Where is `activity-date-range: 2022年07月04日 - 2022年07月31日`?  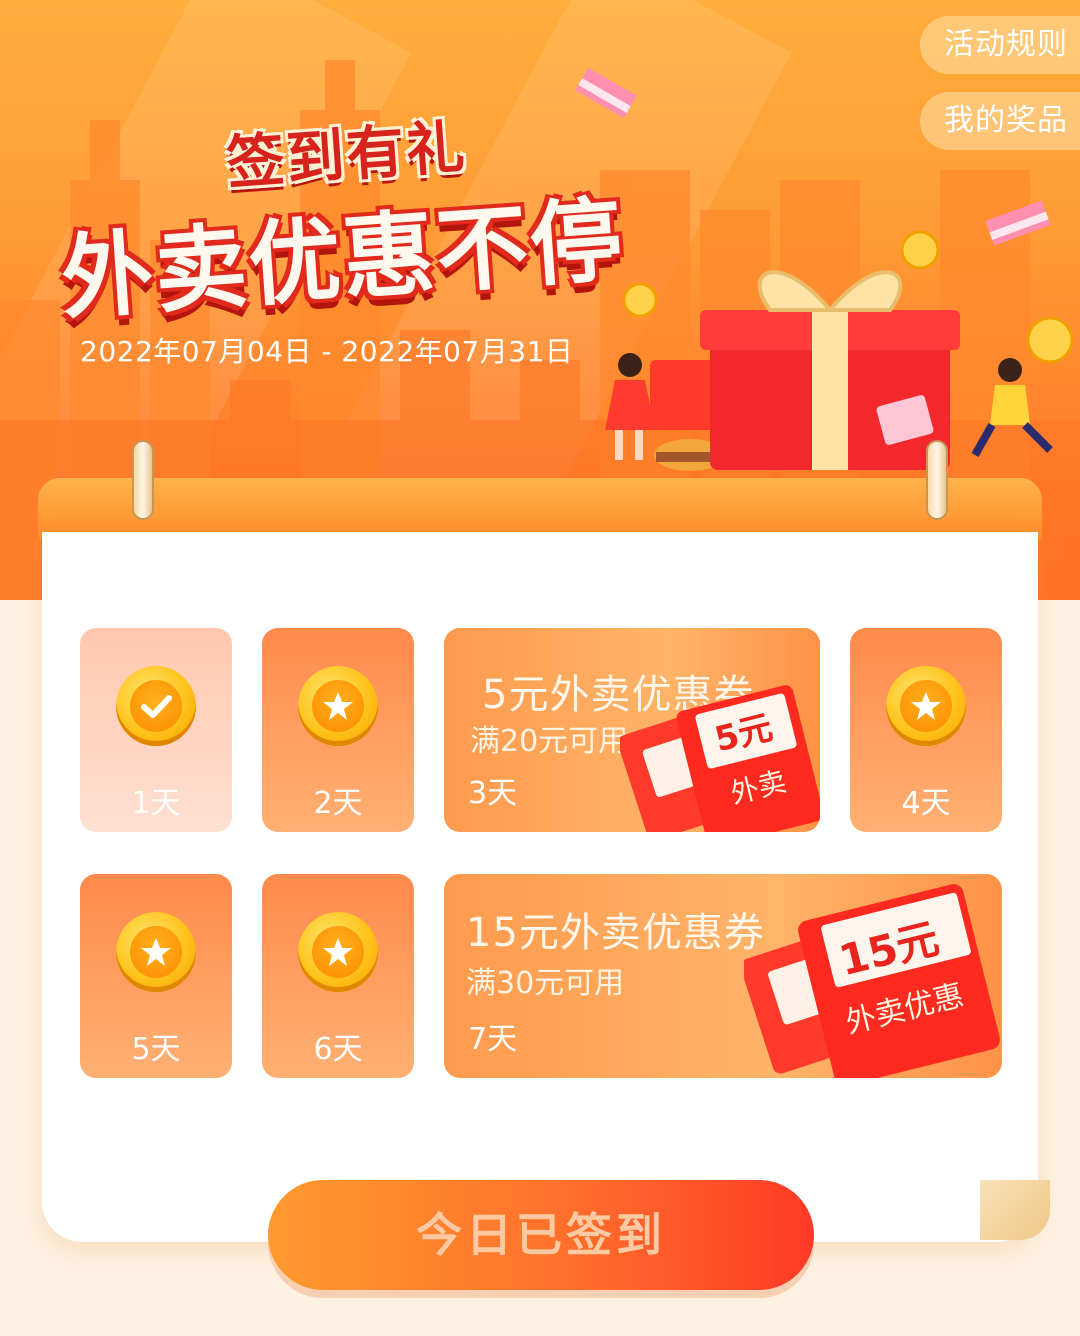
activity-date-range: 2022年07月04日 - 2022年07月31日 is located at coordinates (327, 351).